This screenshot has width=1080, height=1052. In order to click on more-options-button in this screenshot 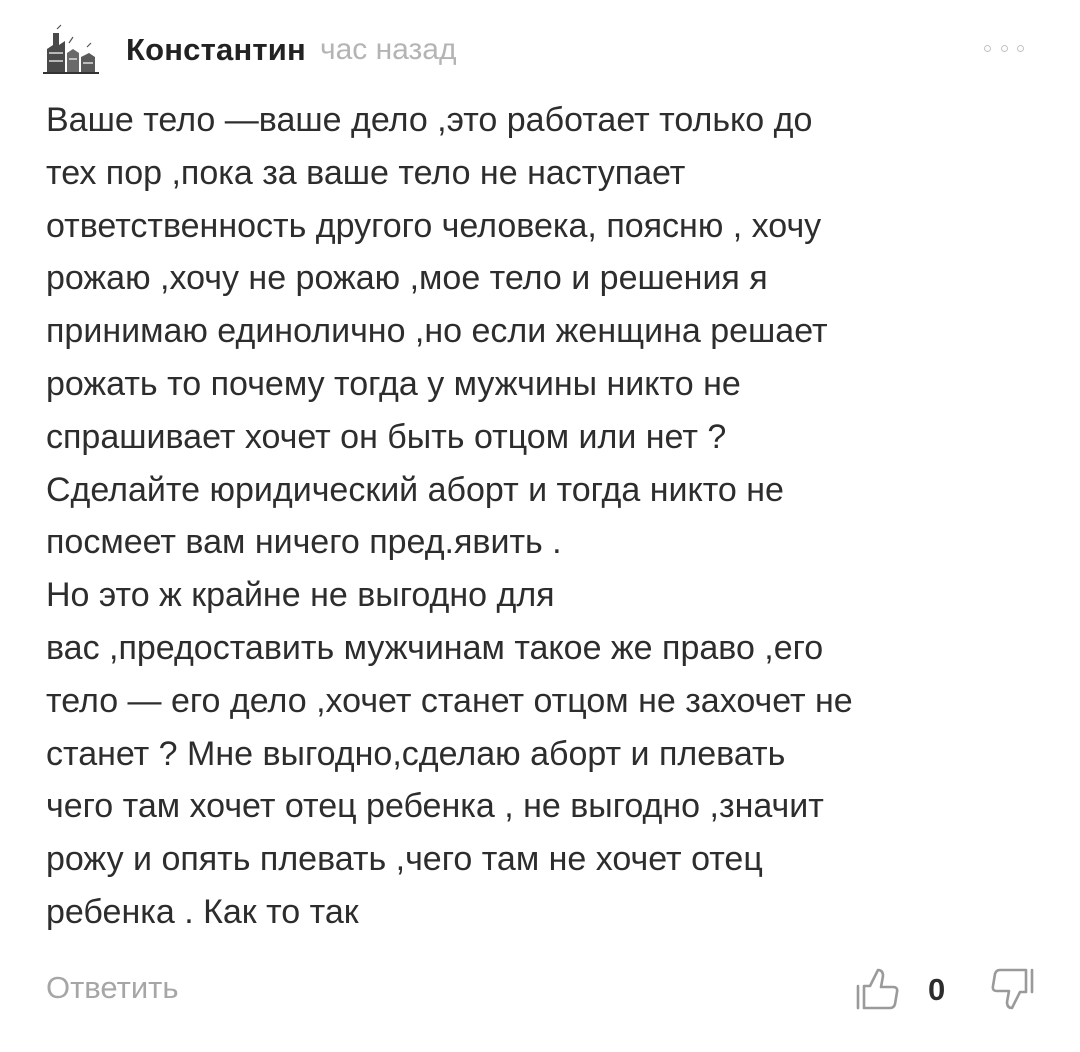, I will do `click(1004, 48)`.